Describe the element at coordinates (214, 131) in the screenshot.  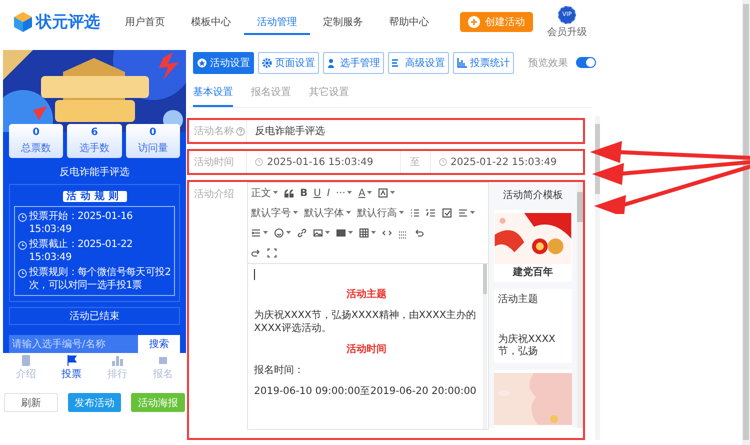
I see `field-label: 活动名称` at that location.